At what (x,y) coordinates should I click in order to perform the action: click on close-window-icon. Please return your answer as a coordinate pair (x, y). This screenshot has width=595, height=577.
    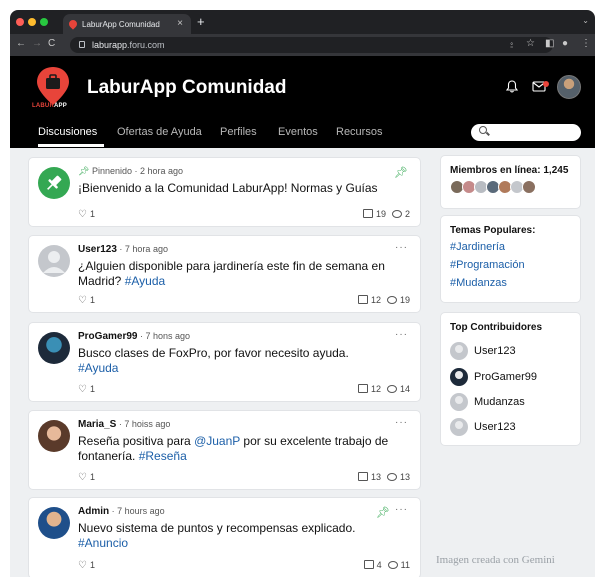
    Looking at the image, I should click on (20, 22).